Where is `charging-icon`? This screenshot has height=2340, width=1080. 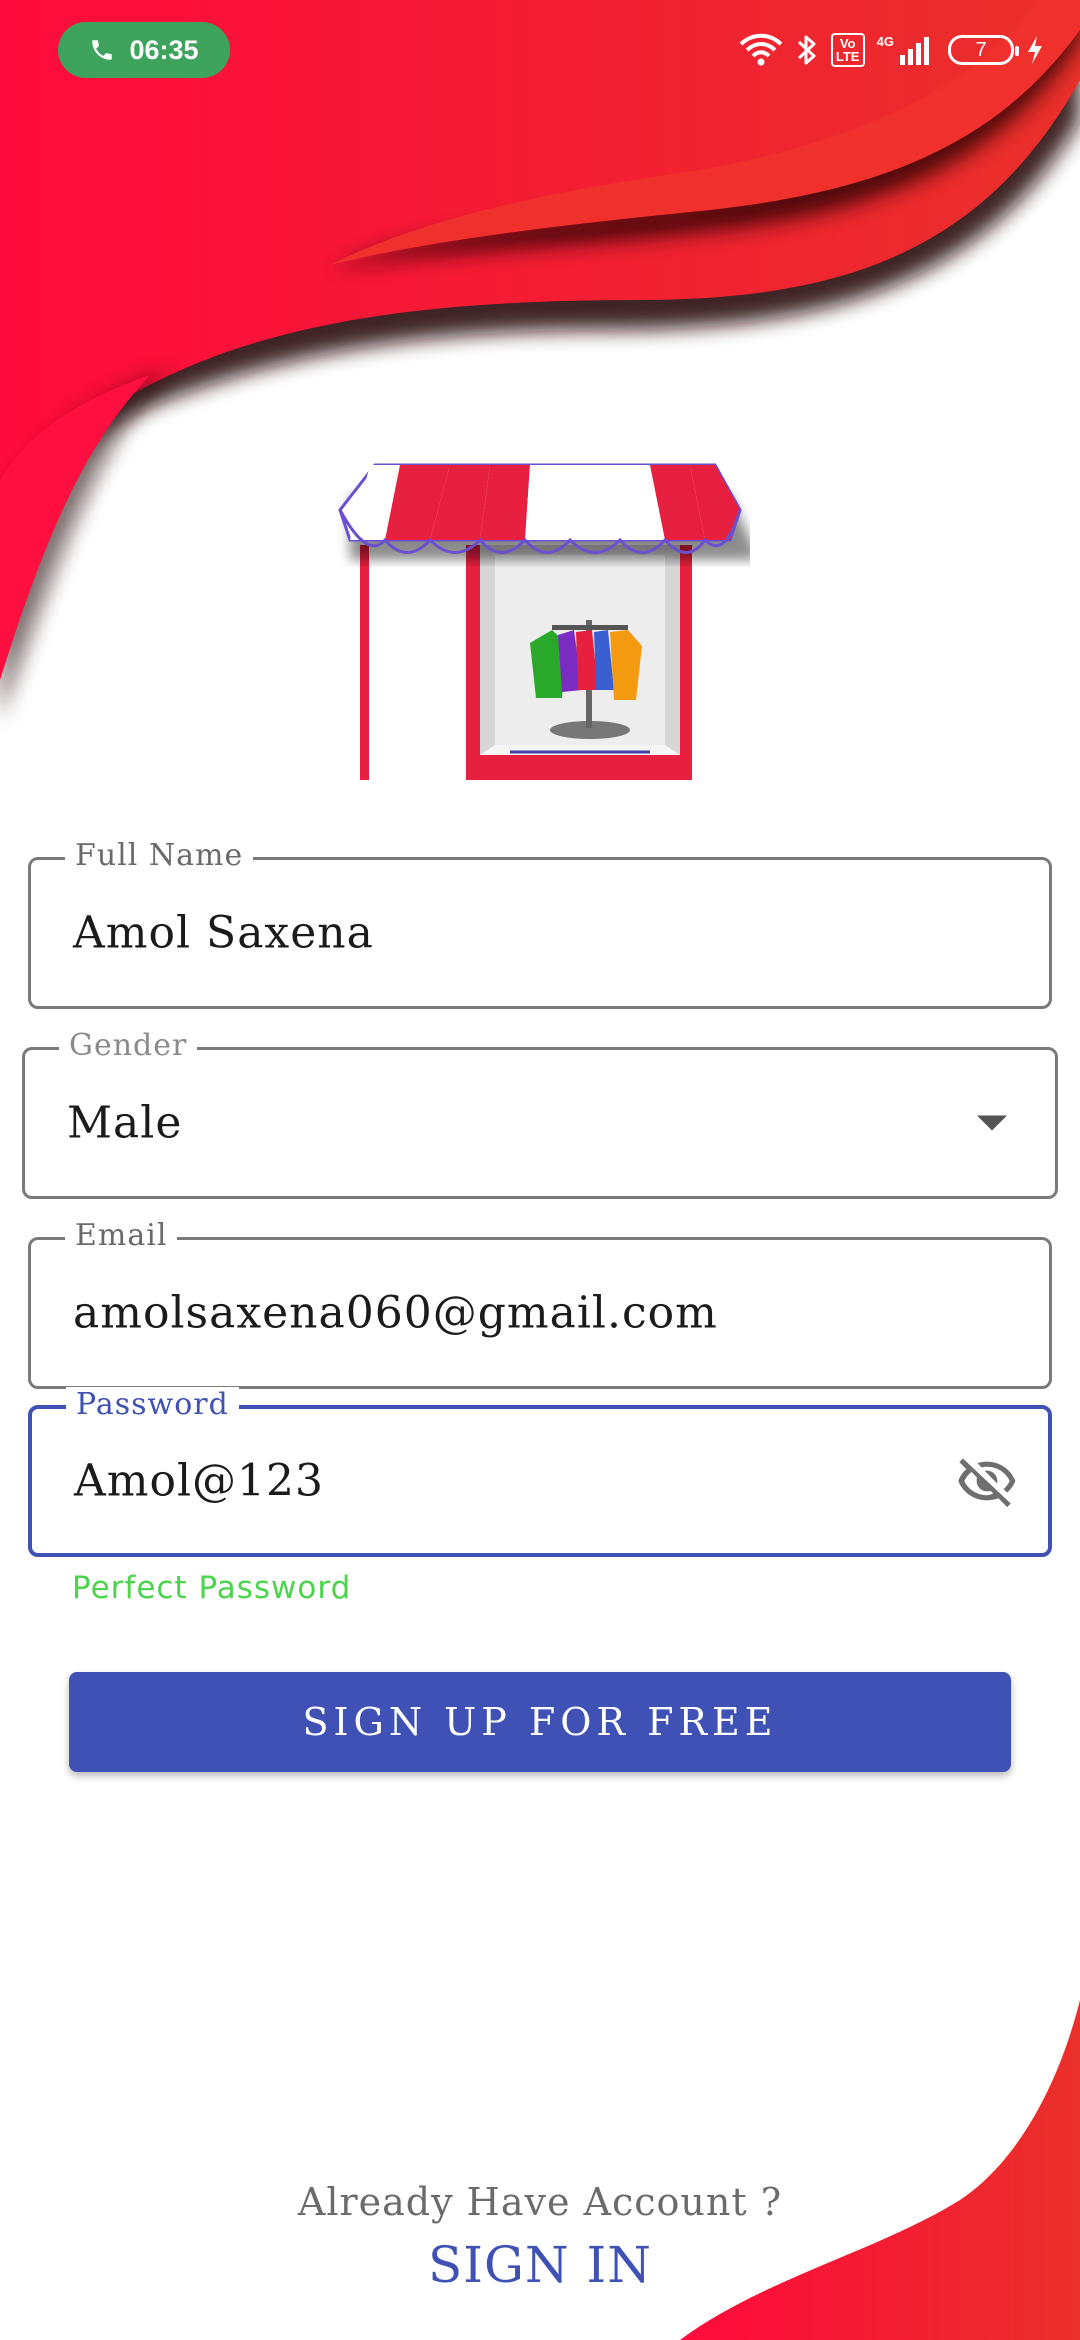
charging-icon is located at coordinates (1035, 50).